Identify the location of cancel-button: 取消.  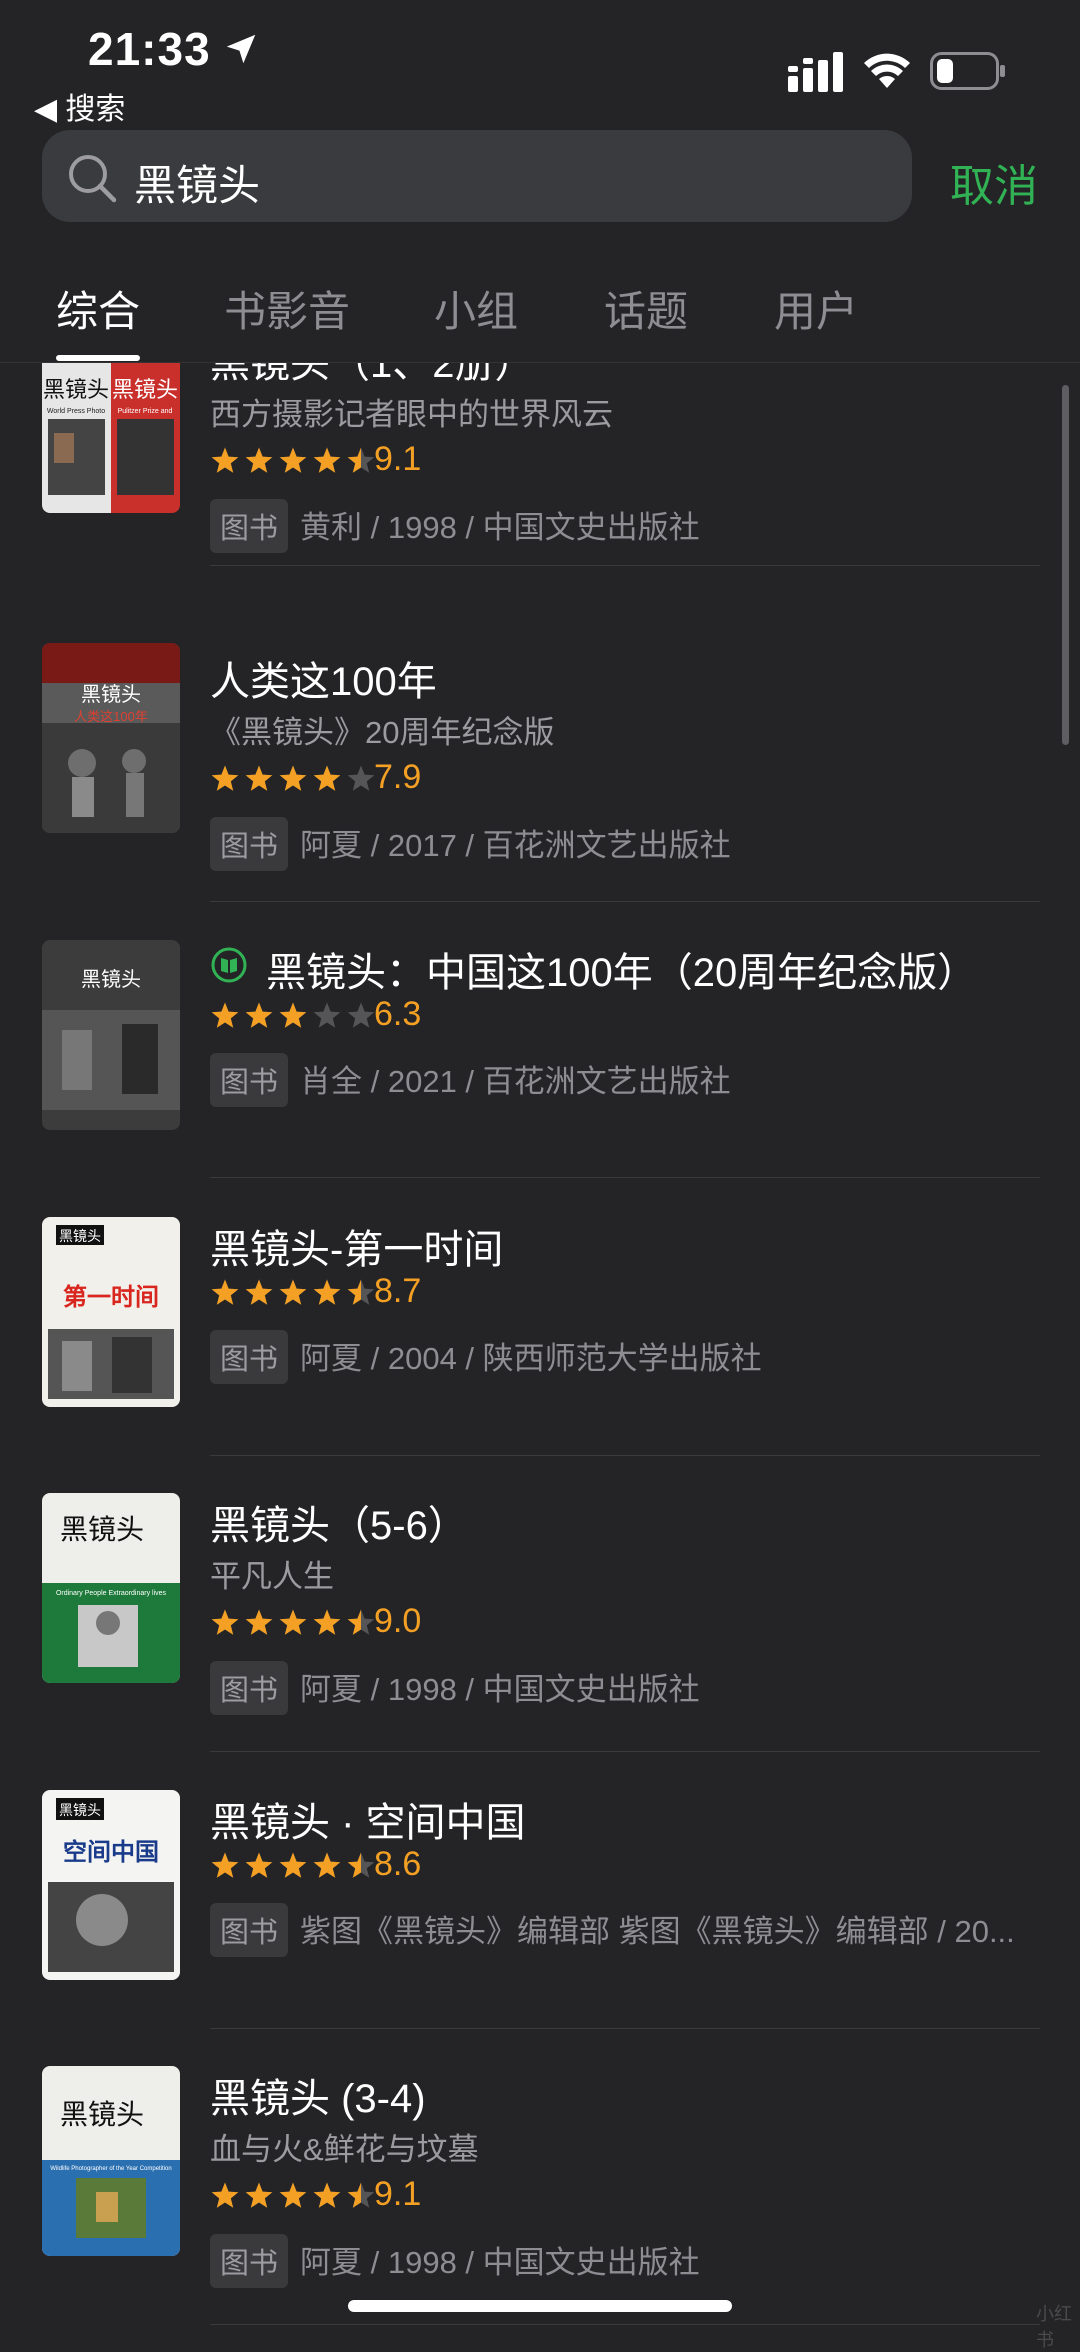
(994, 182).